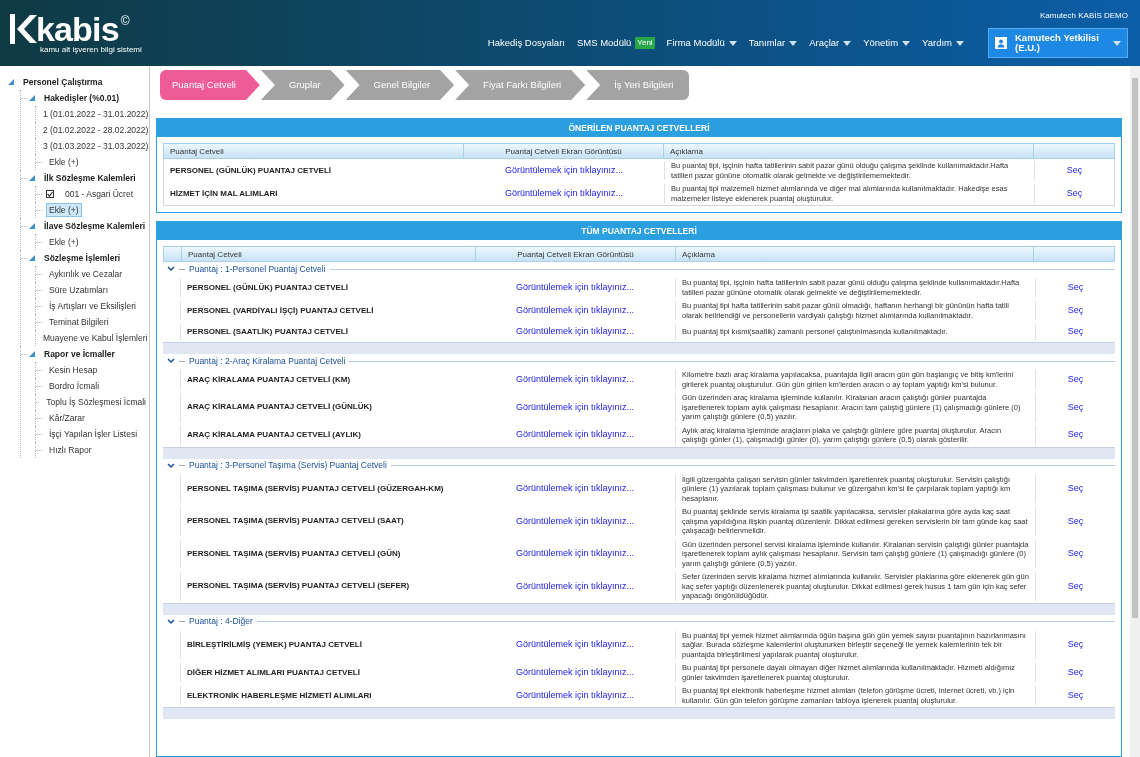 The width and height of the screenshot is (1140, 757). I want to click on tree-item: İşçi Yapılan İşler Listesi, so click(93, 434).